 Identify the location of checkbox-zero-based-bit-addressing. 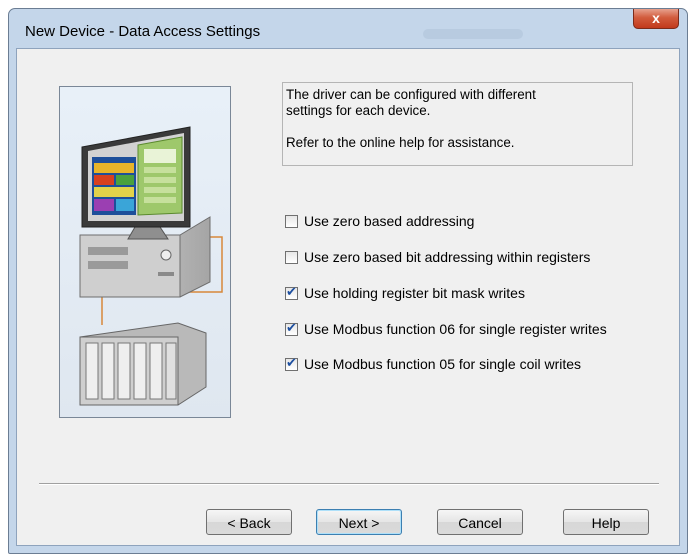
(291, 257).